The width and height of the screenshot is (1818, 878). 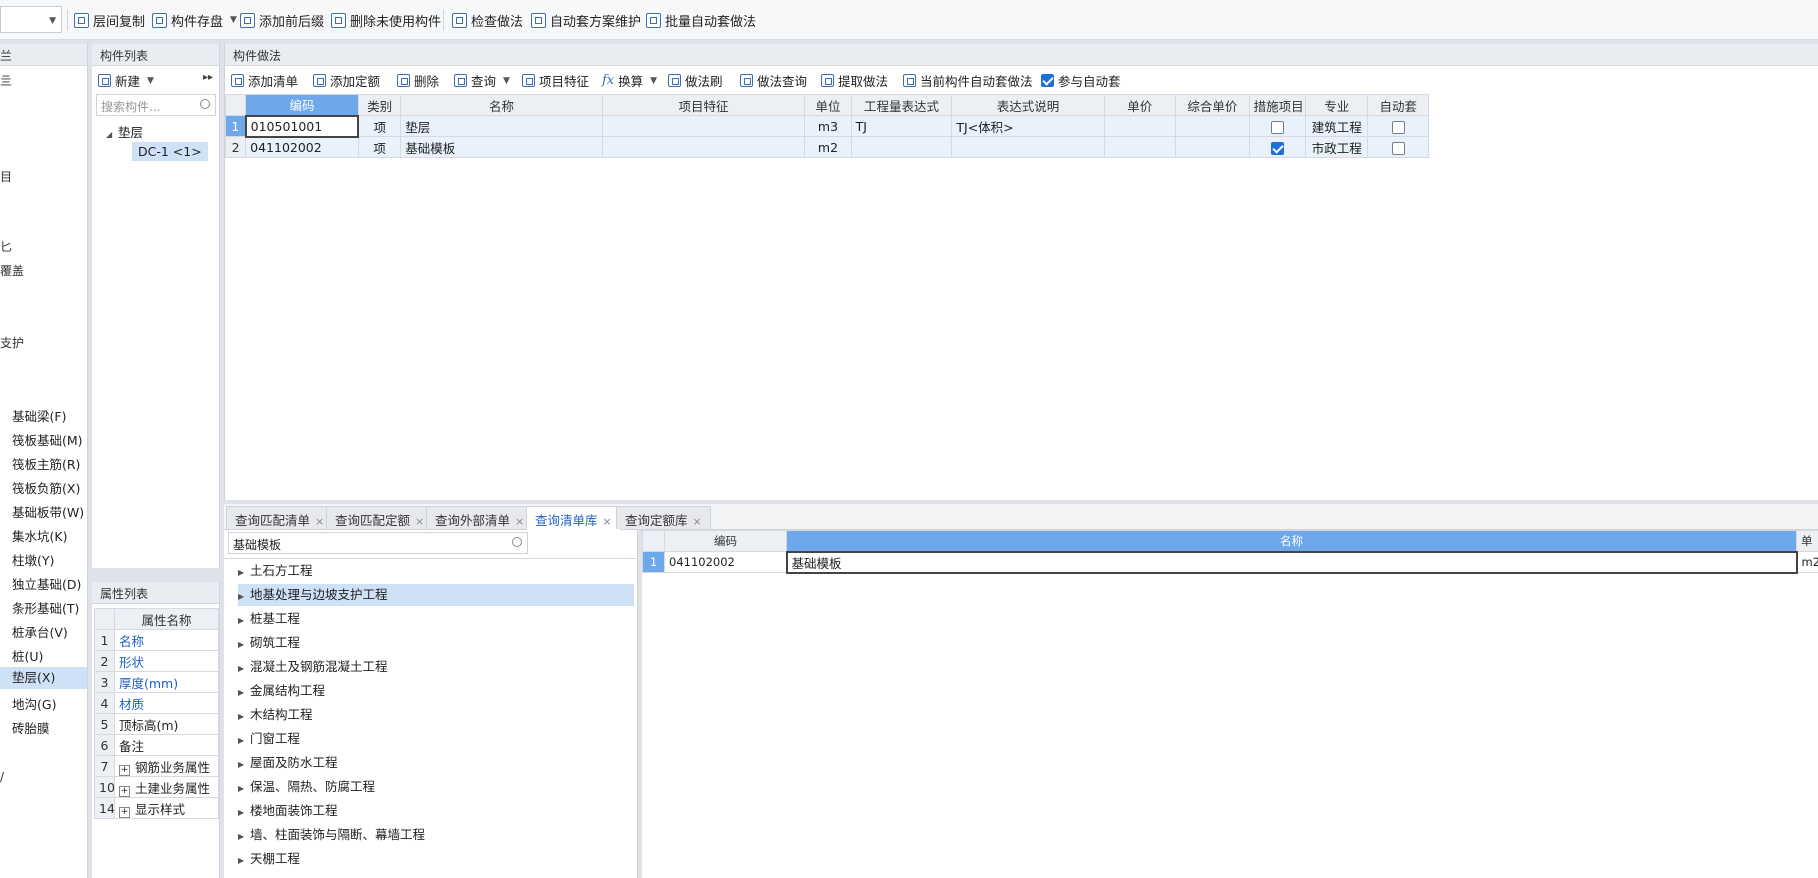 I want to click on add-prefix-suffix-button: 添加前后缀, so click(x=282, y=20).